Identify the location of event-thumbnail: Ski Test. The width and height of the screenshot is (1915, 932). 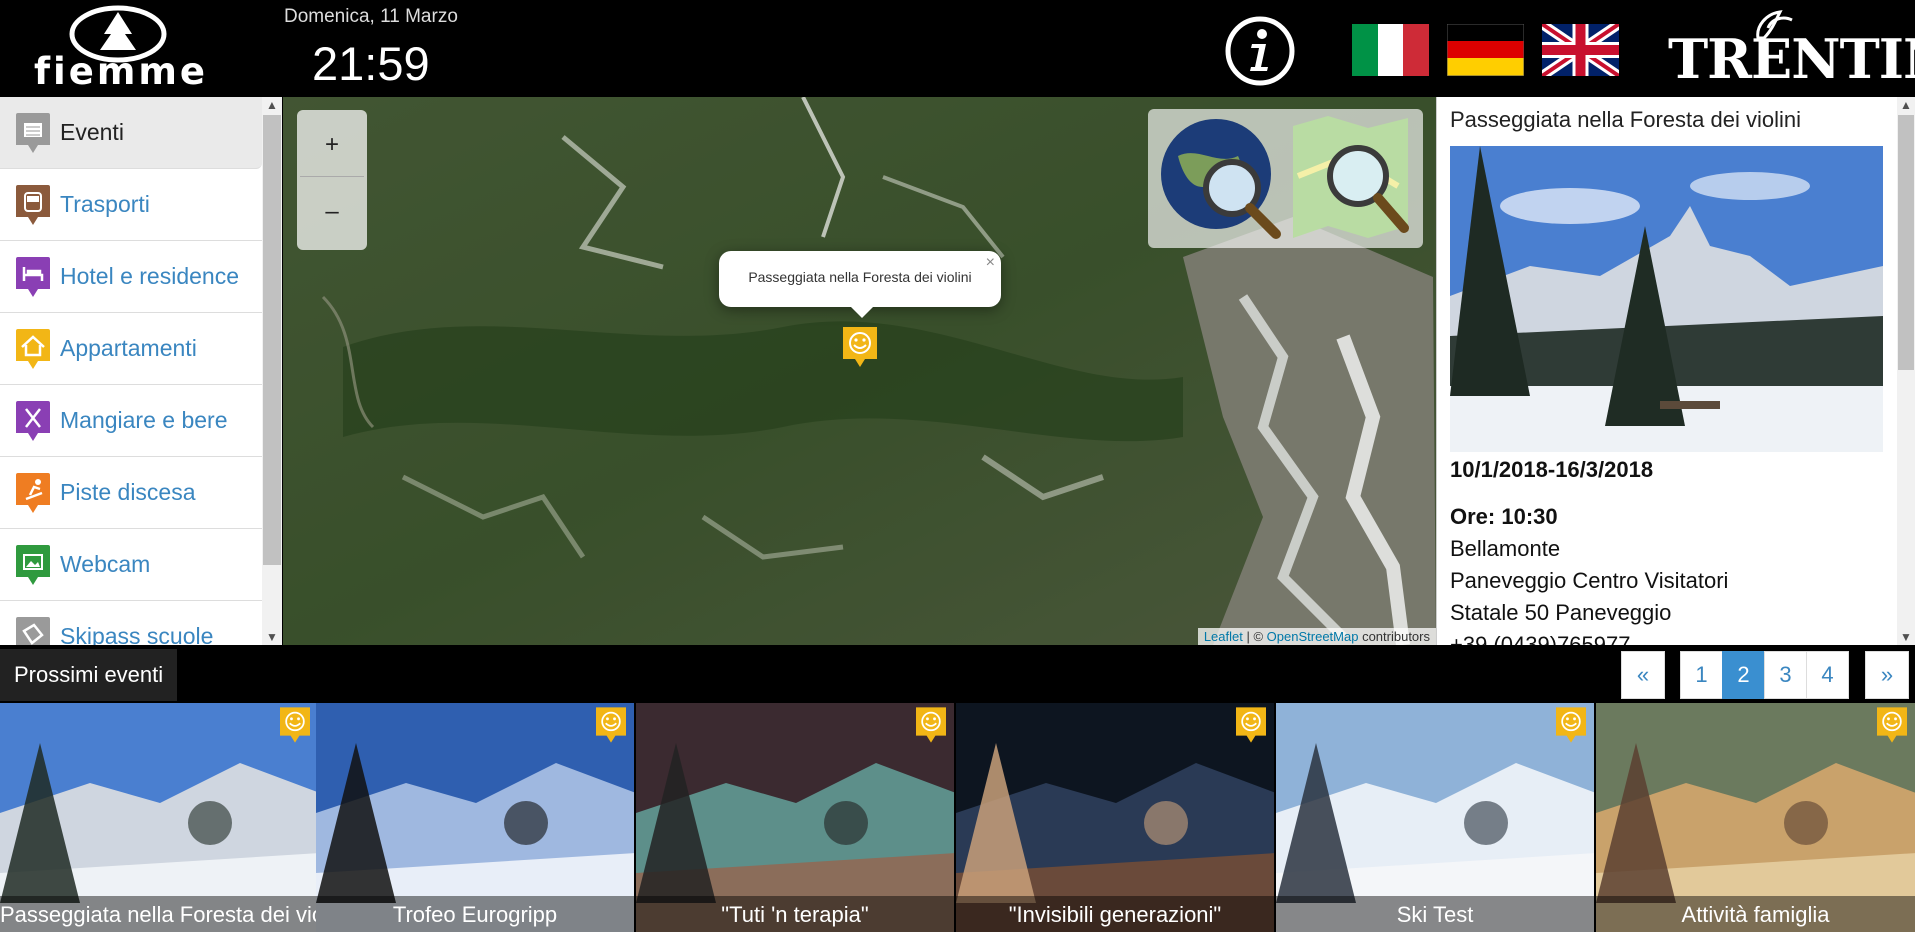
(1435, 817).